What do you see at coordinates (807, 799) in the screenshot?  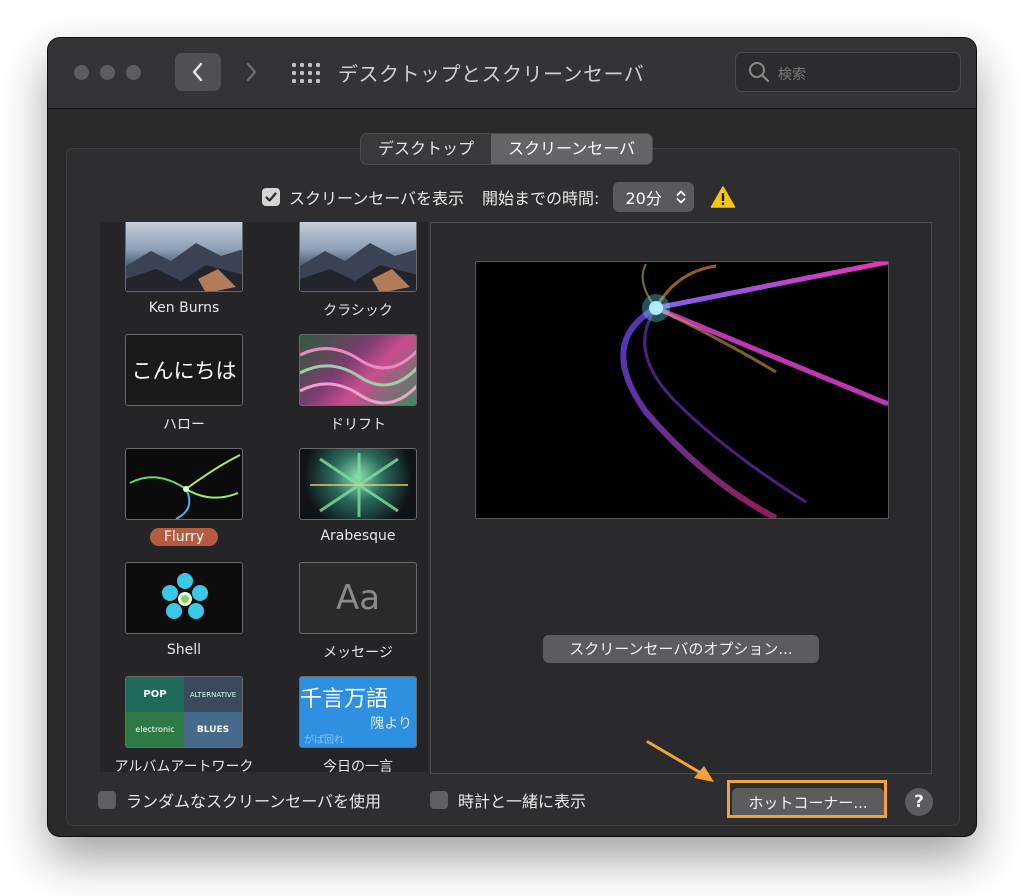 I see `hot-corners-highlight` at bounding box center [807, 799].